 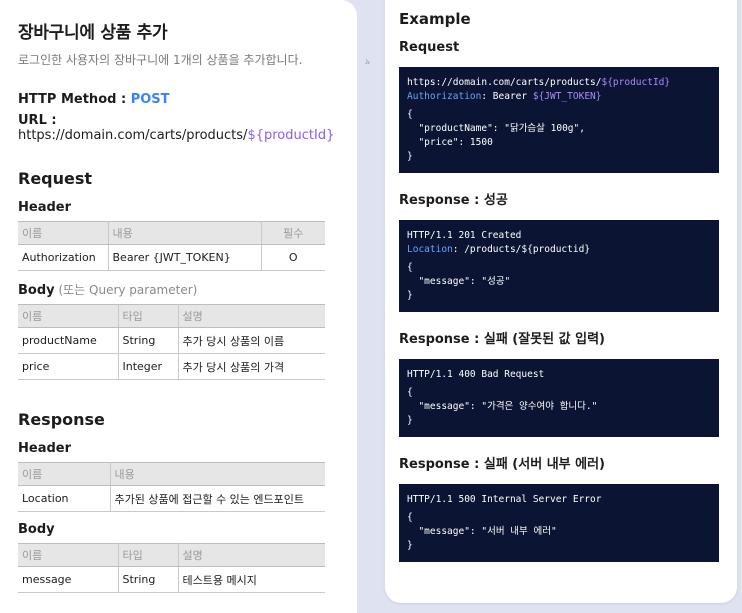 What do you see at coordinates (68, 366) in the screenshot?
I see `table-cell: price` at bounding box center [68, 366].